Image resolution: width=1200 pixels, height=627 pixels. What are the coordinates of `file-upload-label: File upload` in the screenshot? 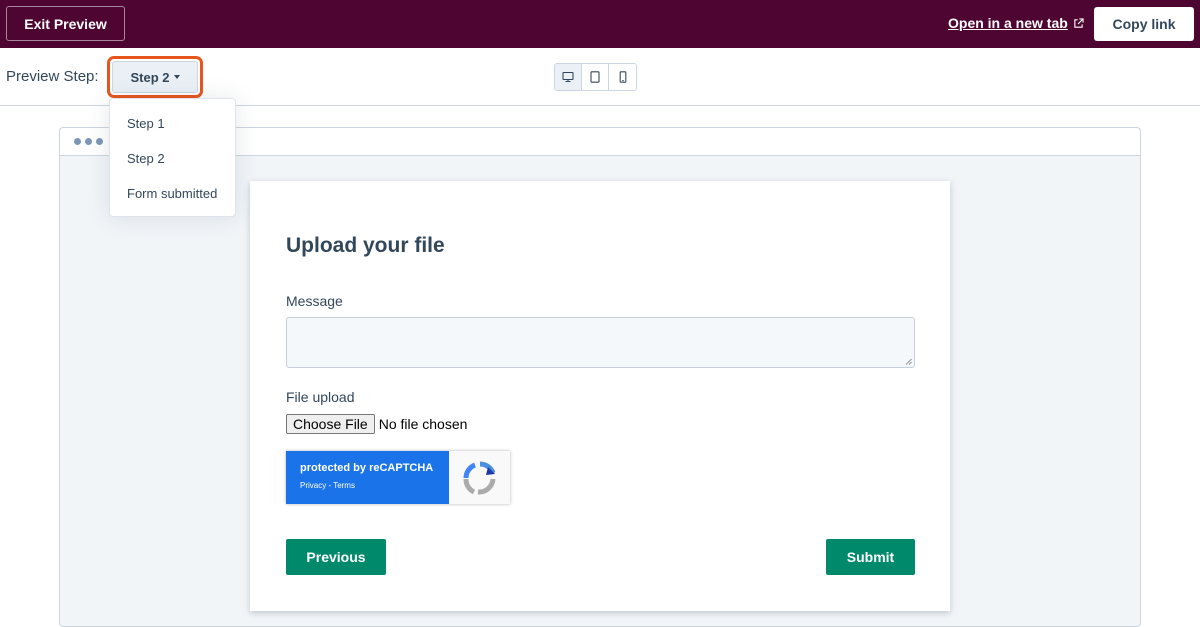 It's located at (320, 397).